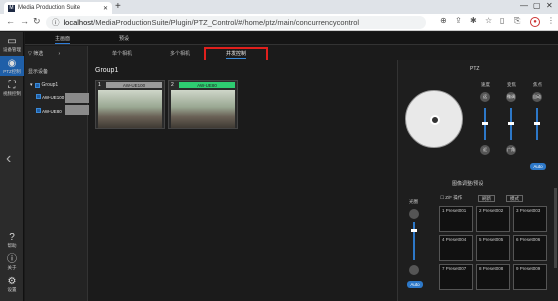 This screenshot has height=301, width=558. I want to click on group-label: Group1, so click(50, 85).